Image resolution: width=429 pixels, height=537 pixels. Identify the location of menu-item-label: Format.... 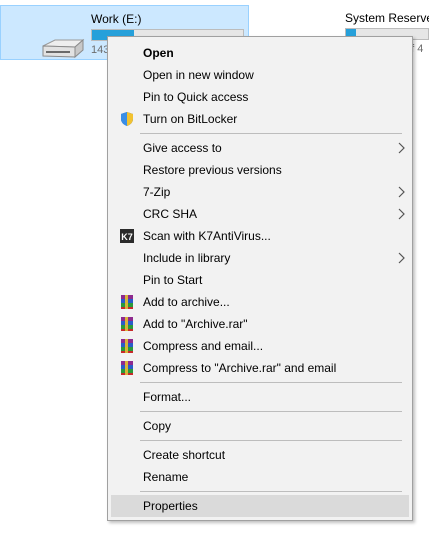
(167, 397).